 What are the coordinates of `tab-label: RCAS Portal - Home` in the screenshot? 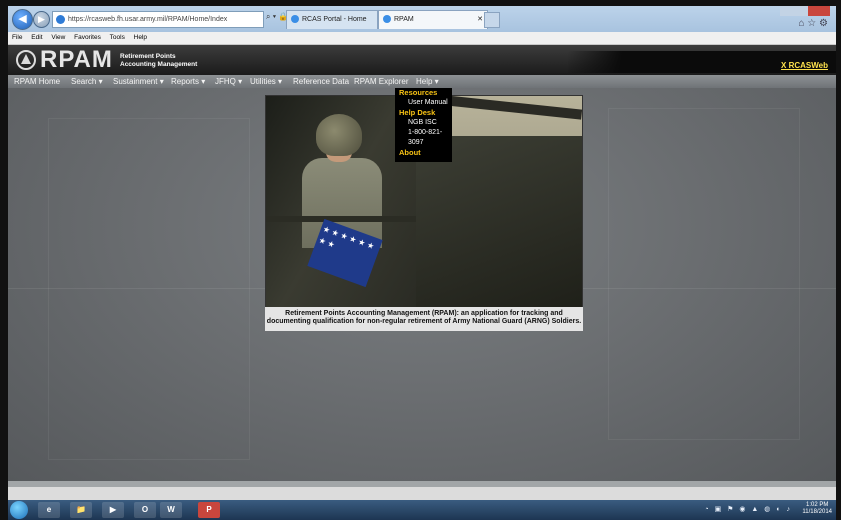 It's located at (334, 19).